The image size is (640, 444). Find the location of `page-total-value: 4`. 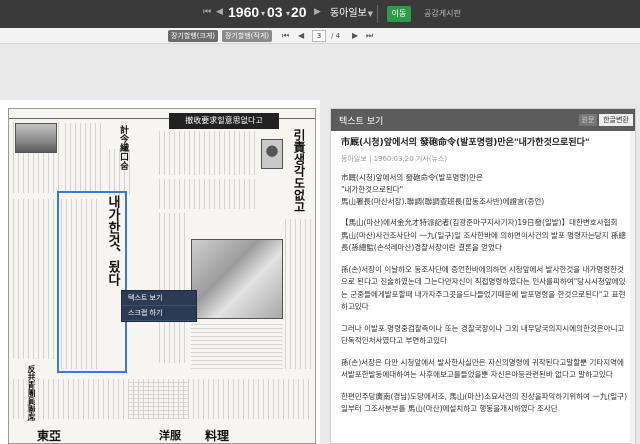

page-total-value: 4 is located at coordinates (338, 36).